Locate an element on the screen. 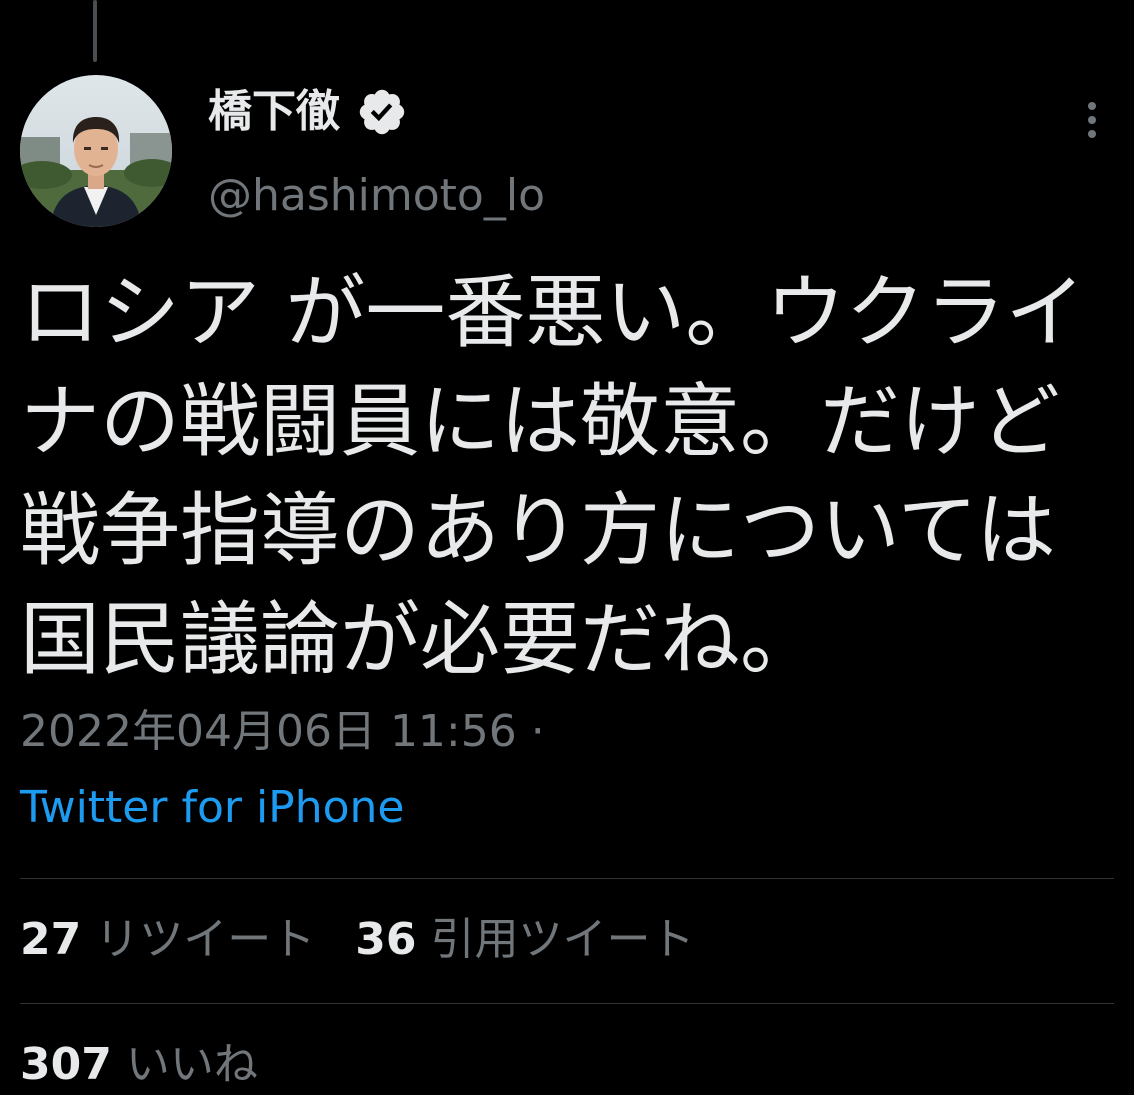 Image resolution: width=1134 pixels, height=1095 pixels. avatar-photo is located at coordinates (96, 151).